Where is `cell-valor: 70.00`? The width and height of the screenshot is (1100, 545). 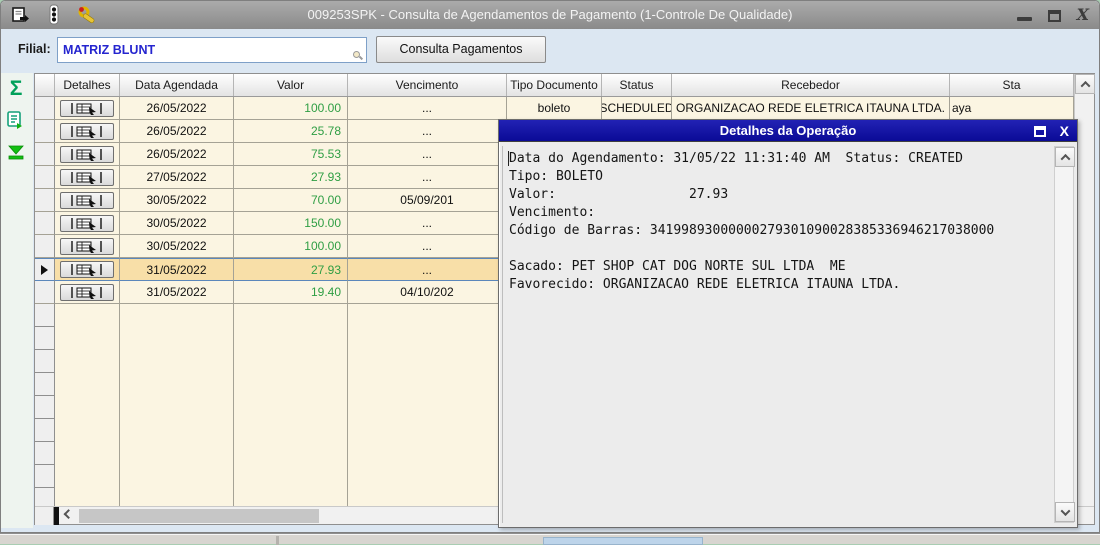
cell-valor: 70.00 is located at coordinates (291, 200).